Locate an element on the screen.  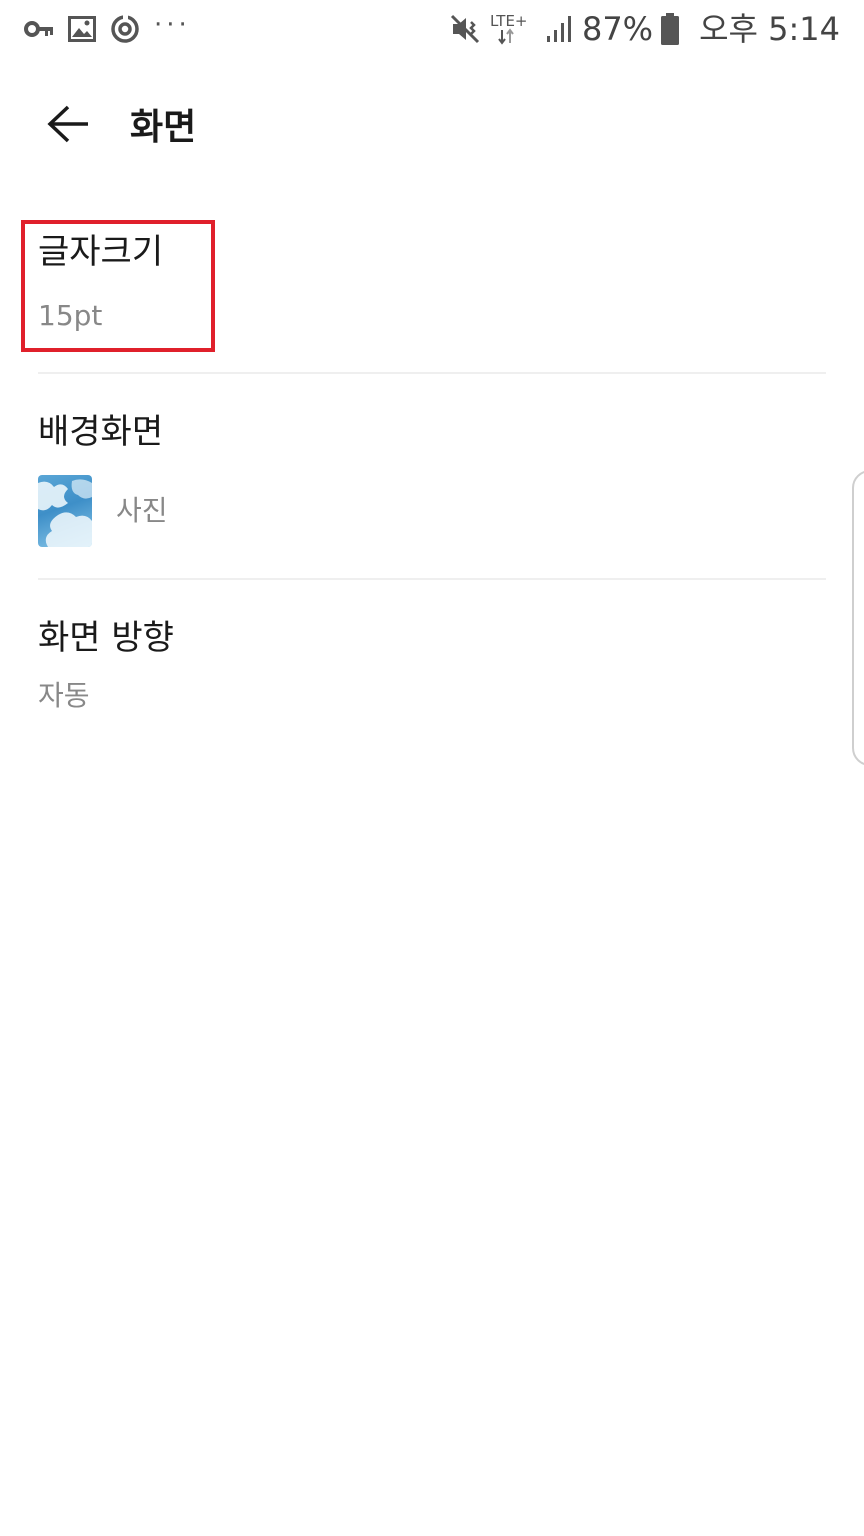
key-icon is located at coordinates (39, 29).